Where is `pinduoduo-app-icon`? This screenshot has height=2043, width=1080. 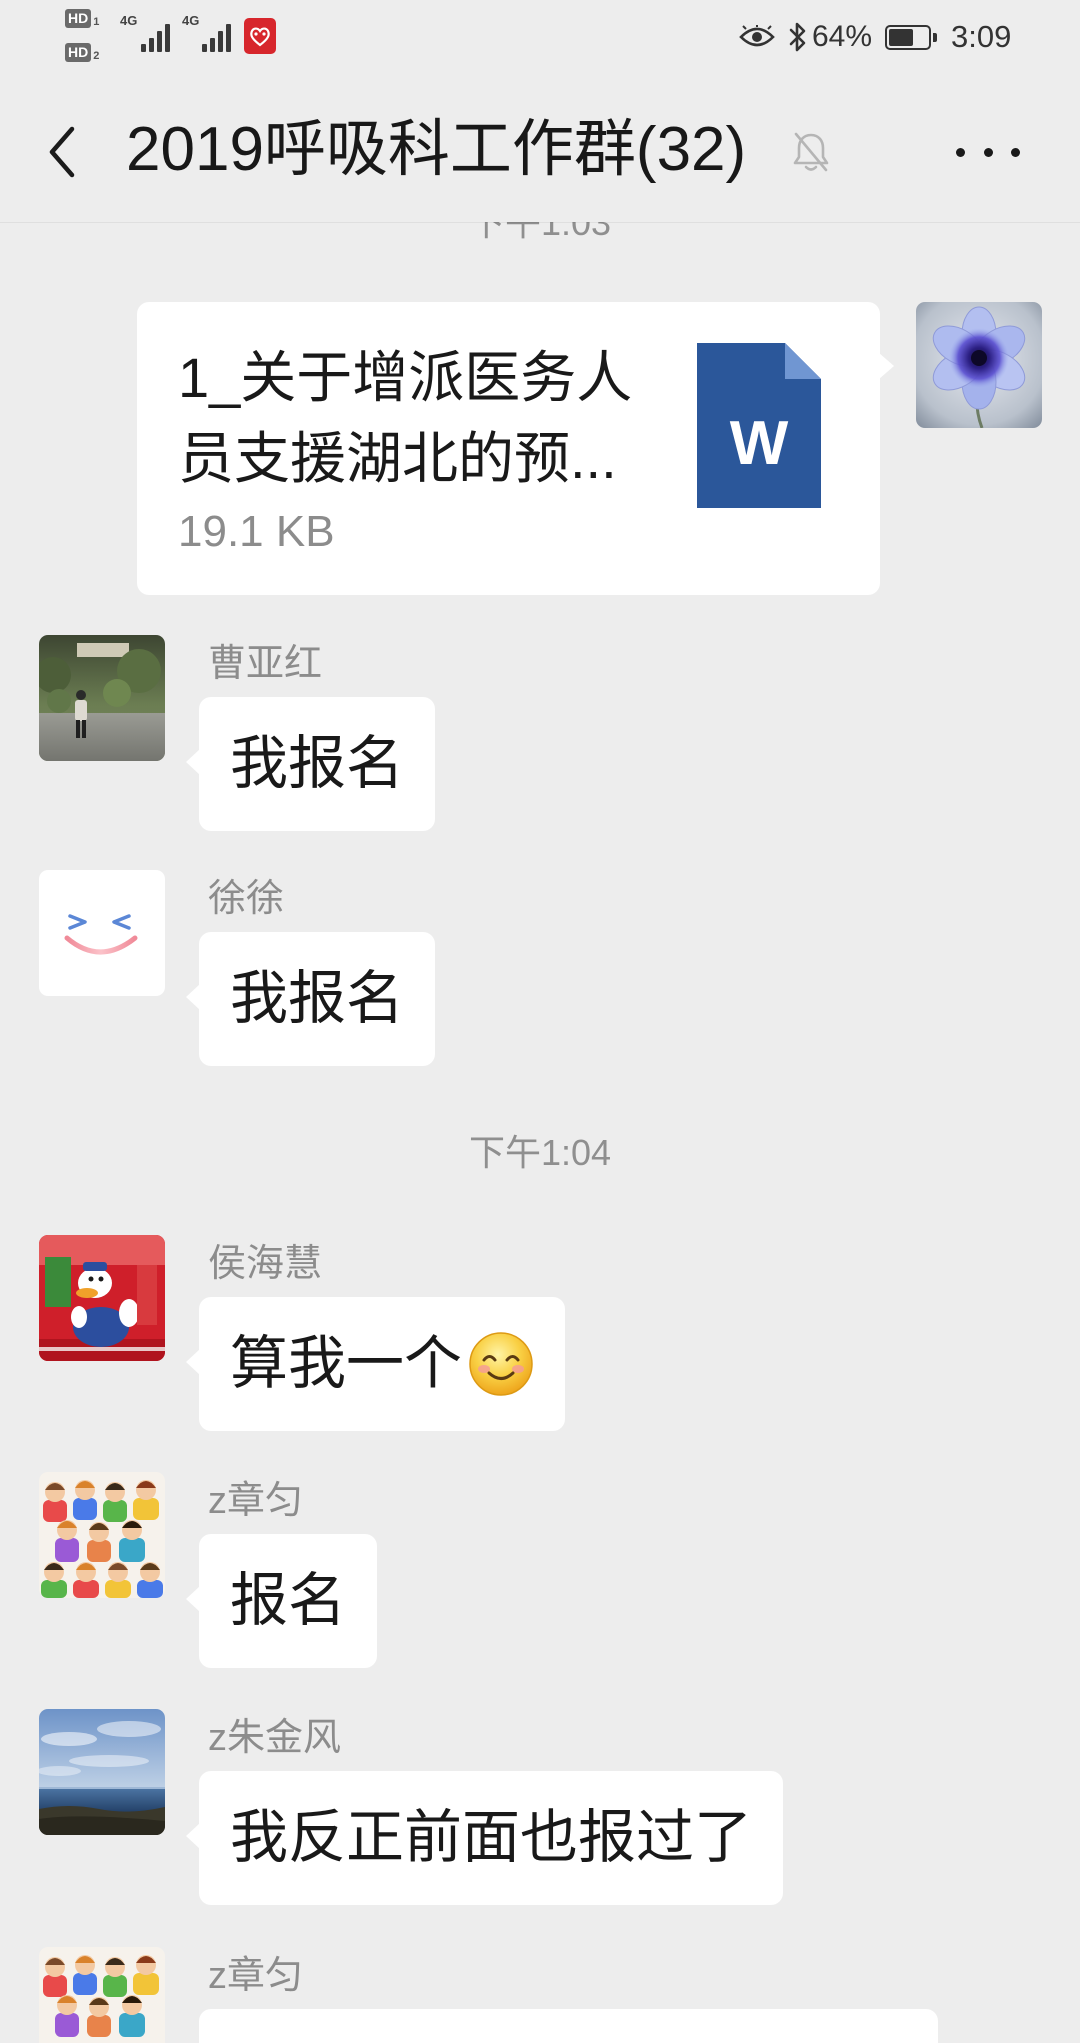
pinduoduo-app-icon is located at coordinates (260, 36).